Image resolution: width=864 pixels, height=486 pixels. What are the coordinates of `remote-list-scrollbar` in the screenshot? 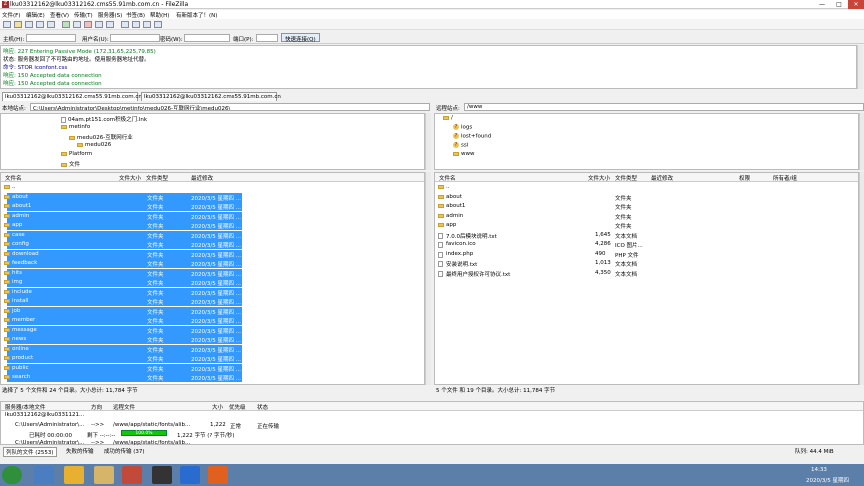 It's located at (861, 278).